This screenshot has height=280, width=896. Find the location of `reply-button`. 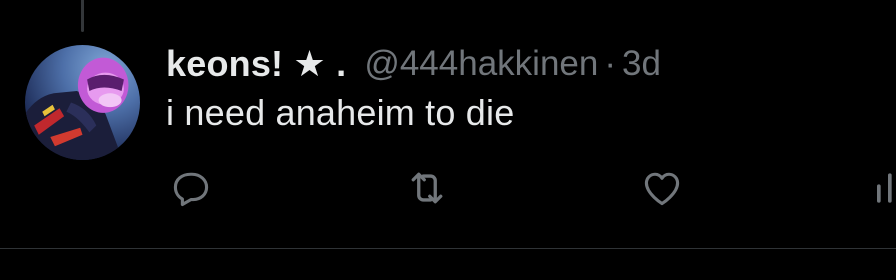

reply-button is located at coordinates (191, 188).